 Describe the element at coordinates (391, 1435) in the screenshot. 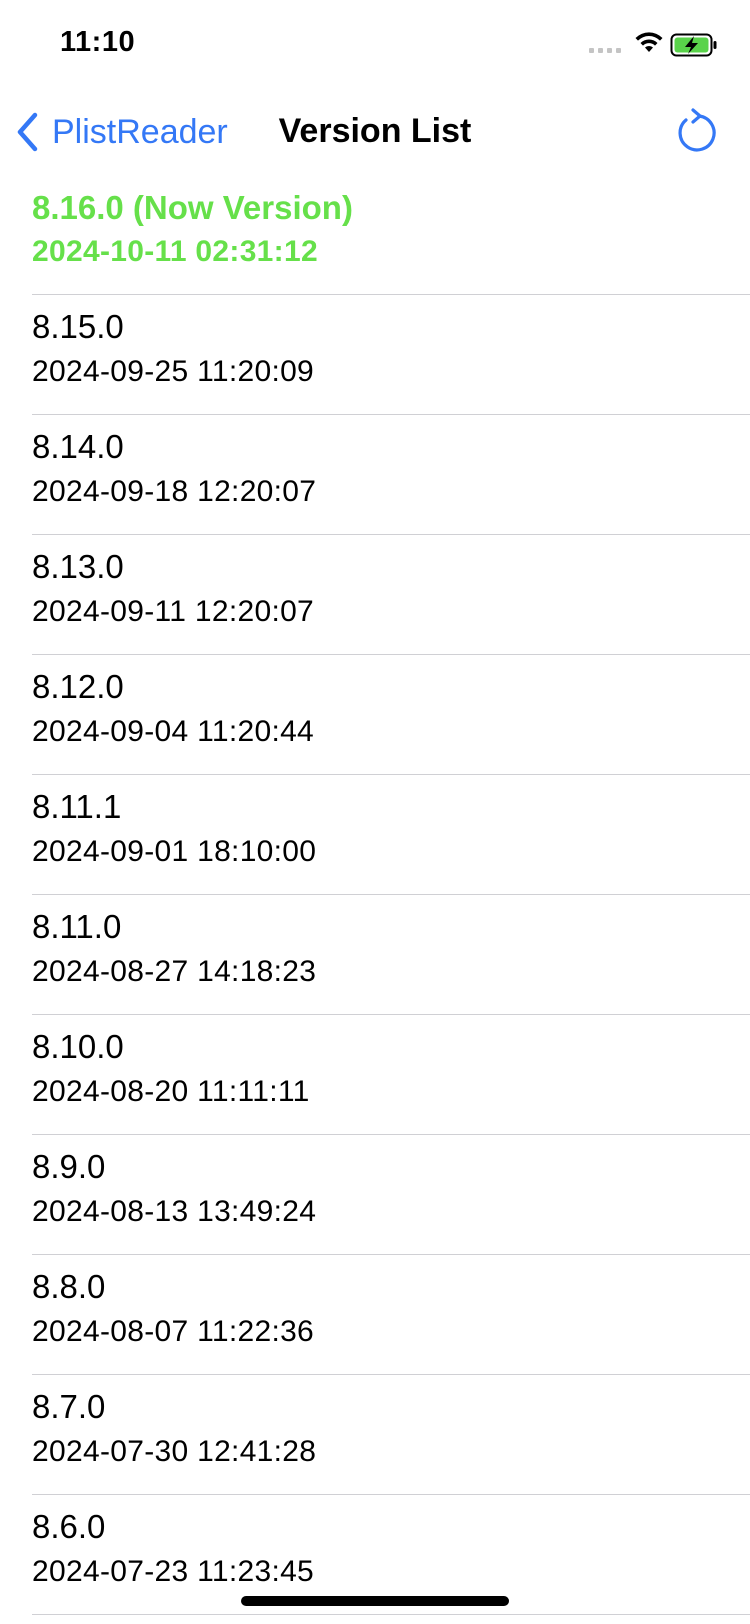

I see `list-item: 8.7.0 2024-07-30 12:41:28` at that location.